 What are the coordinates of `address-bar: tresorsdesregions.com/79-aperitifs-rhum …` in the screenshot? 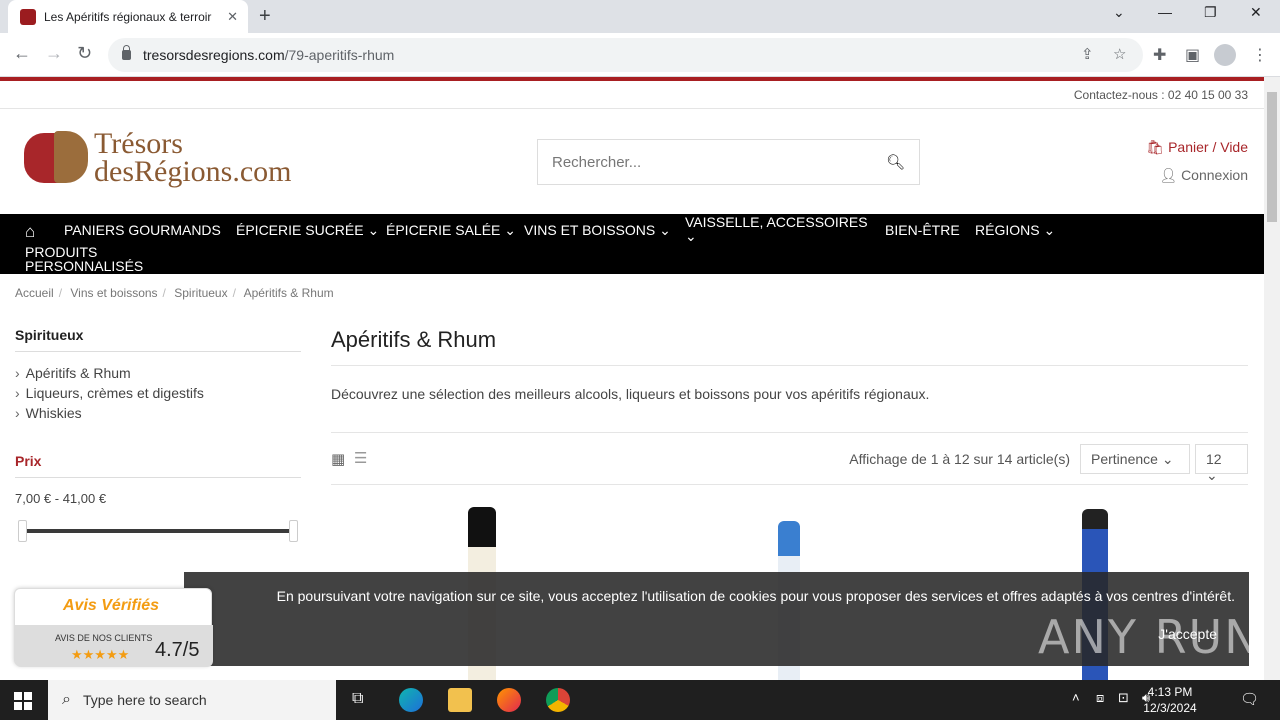 It's located at (625, 55).